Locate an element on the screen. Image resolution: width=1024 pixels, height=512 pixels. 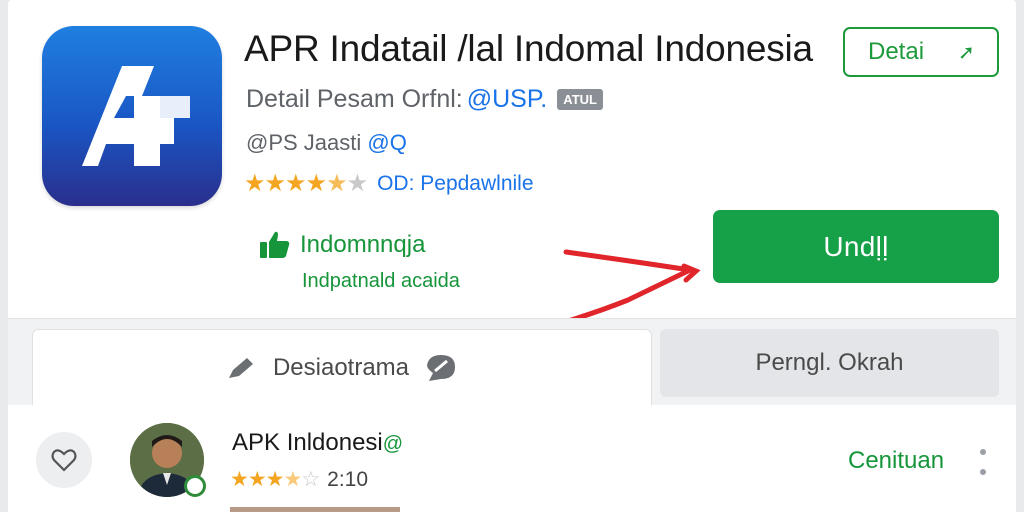
heart-icon is located at coordinates (64, 460).